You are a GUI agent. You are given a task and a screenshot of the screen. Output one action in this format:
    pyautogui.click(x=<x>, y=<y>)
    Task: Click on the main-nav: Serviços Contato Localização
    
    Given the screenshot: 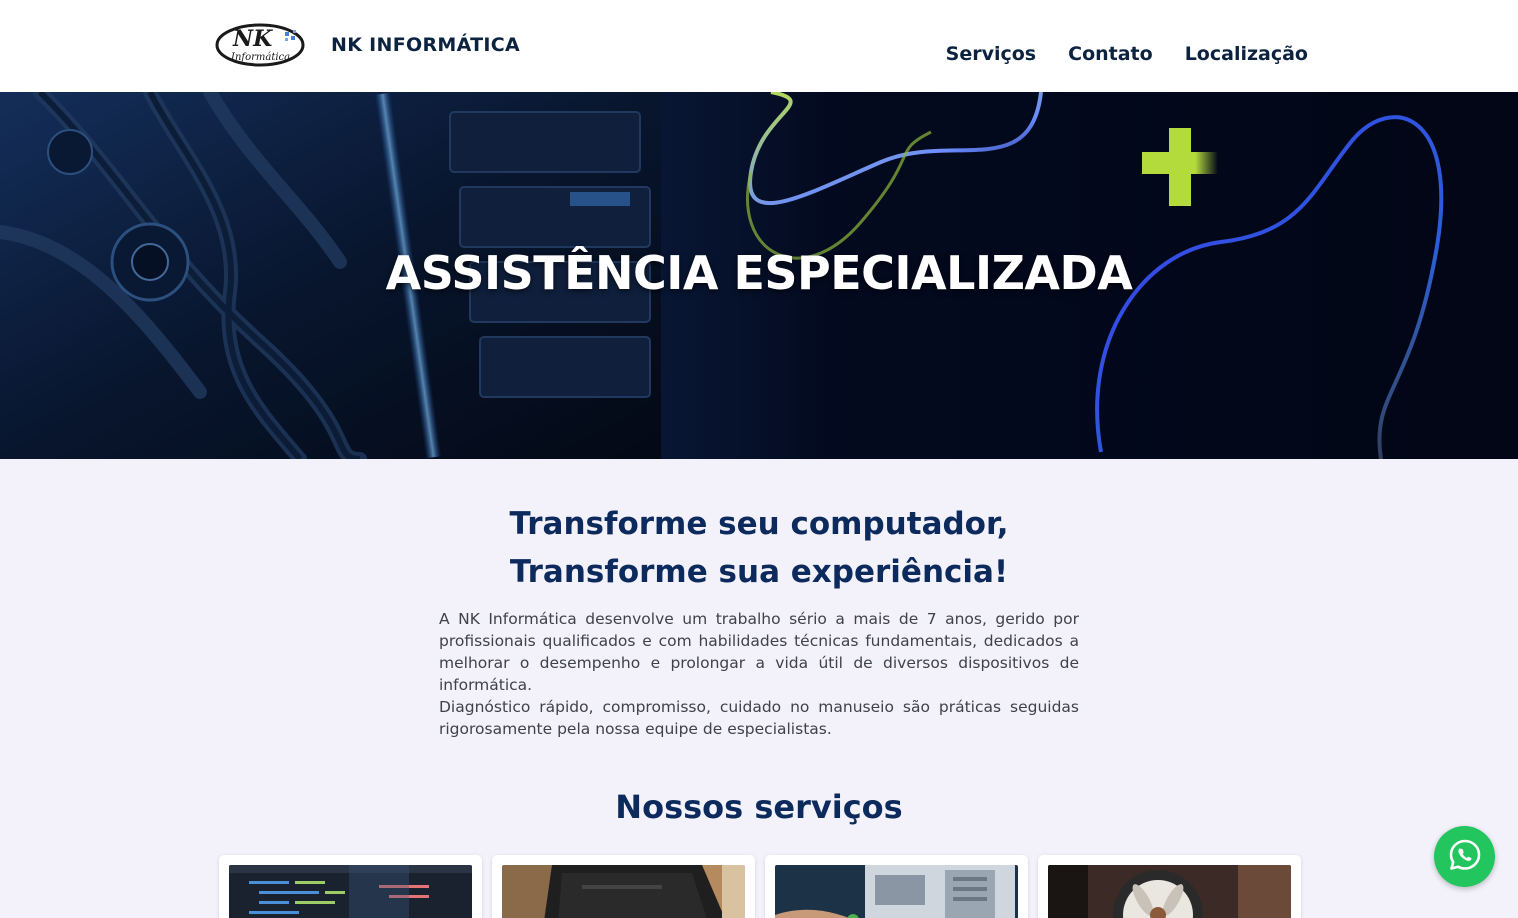 What is the action you would take?
    pyautogui.click(x=1127, y=54)
    